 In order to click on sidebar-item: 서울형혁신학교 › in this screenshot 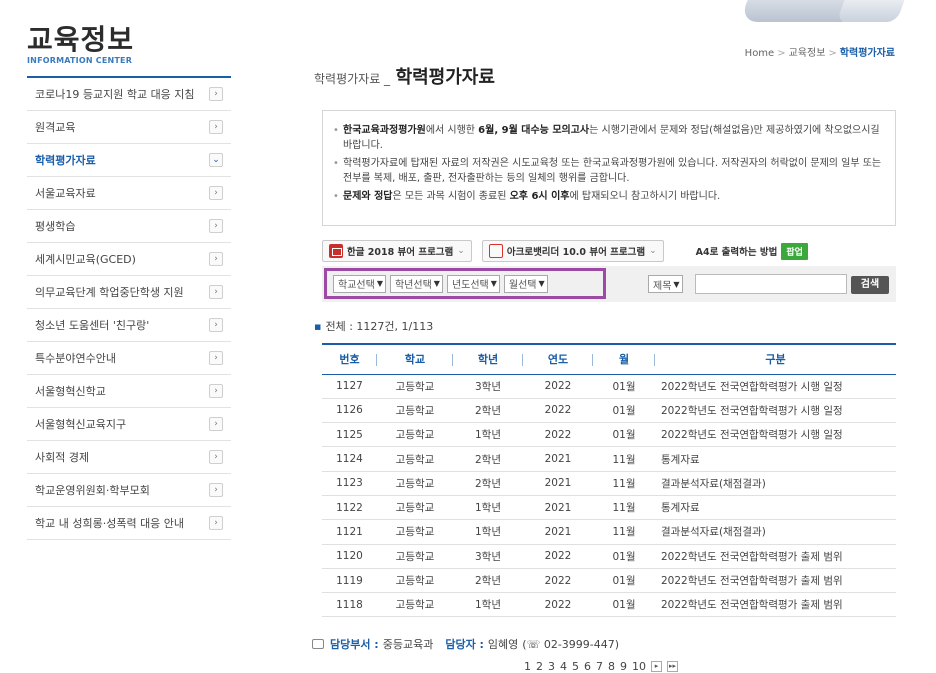, I will do `click(129, 391)`.